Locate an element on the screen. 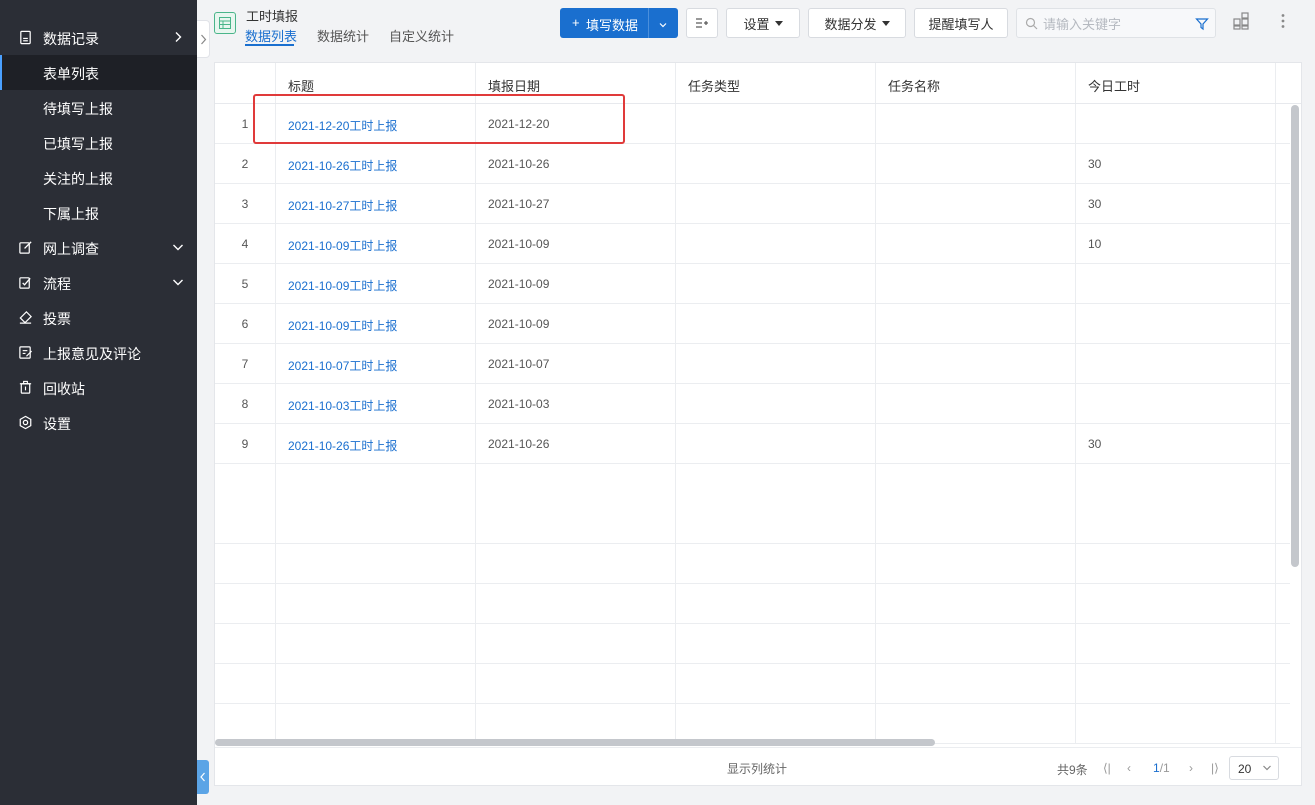  sidebar-collapse-handle is located at coordinates (203, 39).